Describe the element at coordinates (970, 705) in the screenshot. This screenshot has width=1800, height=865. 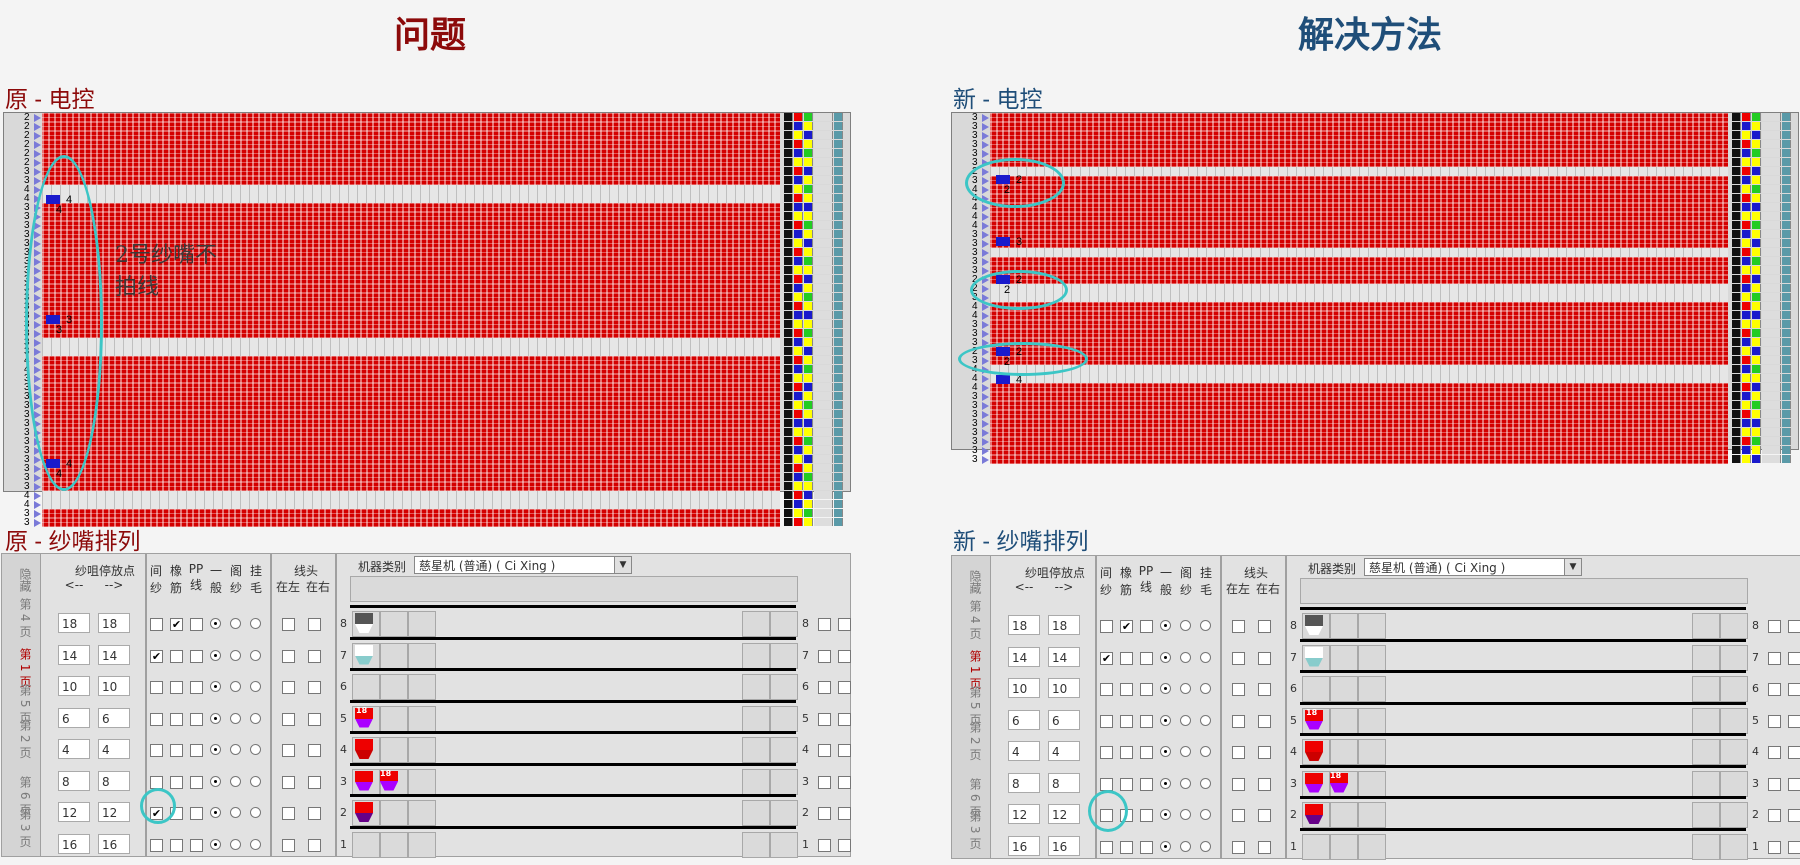
I see `page-tab: 第 5 页` at that location.